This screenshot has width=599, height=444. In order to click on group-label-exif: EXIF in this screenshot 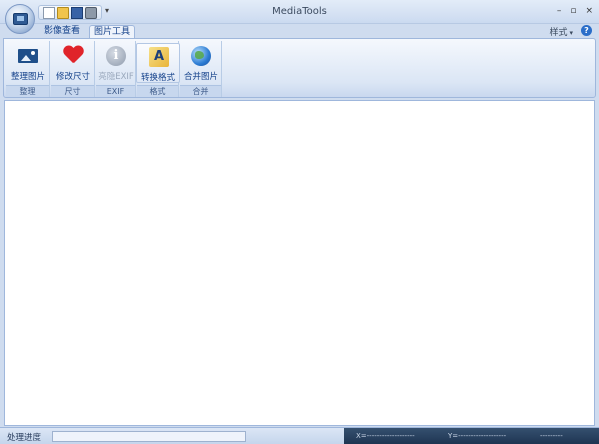, I will do `click(115, 91)`.